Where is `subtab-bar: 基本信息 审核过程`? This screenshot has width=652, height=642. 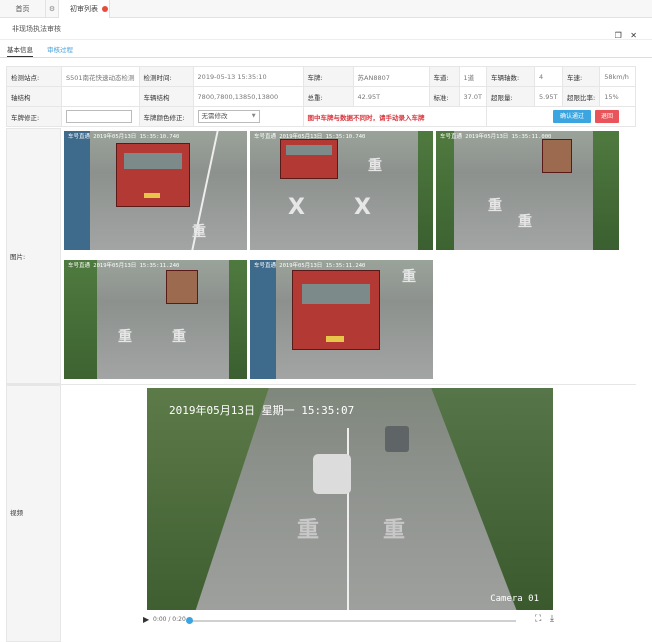
subtab-bar: 基本信息 审核过程 is located at coordinates (326, 49).